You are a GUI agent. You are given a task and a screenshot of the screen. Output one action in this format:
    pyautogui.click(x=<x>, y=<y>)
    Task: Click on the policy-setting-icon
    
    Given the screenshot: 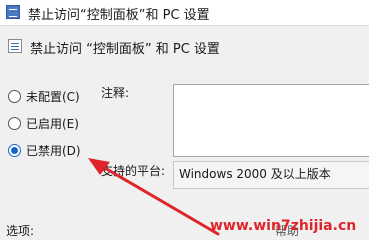 What is the action you would take?
    pyautogui.click(x=15, y=46)
    